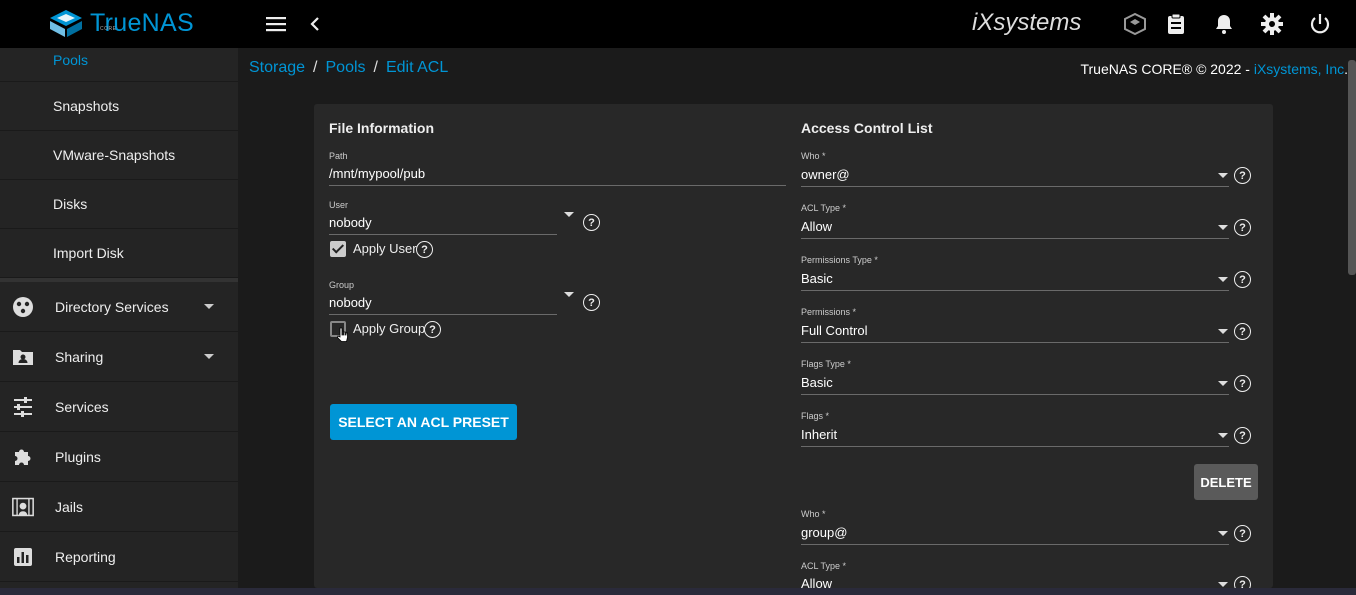 Image resolution: width=1356 pixels, height=595 pixels. I want to click on sidebar-item-import-disk: Import Disk, so click(119, 253).